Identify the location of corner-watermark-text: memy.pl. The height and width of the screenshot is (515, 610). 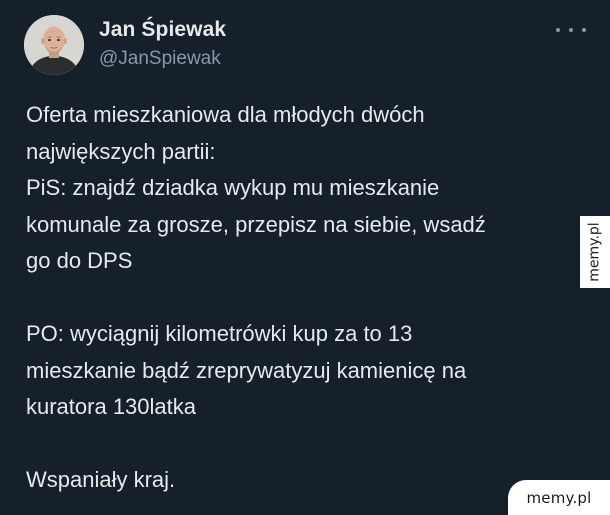
(559, 497).